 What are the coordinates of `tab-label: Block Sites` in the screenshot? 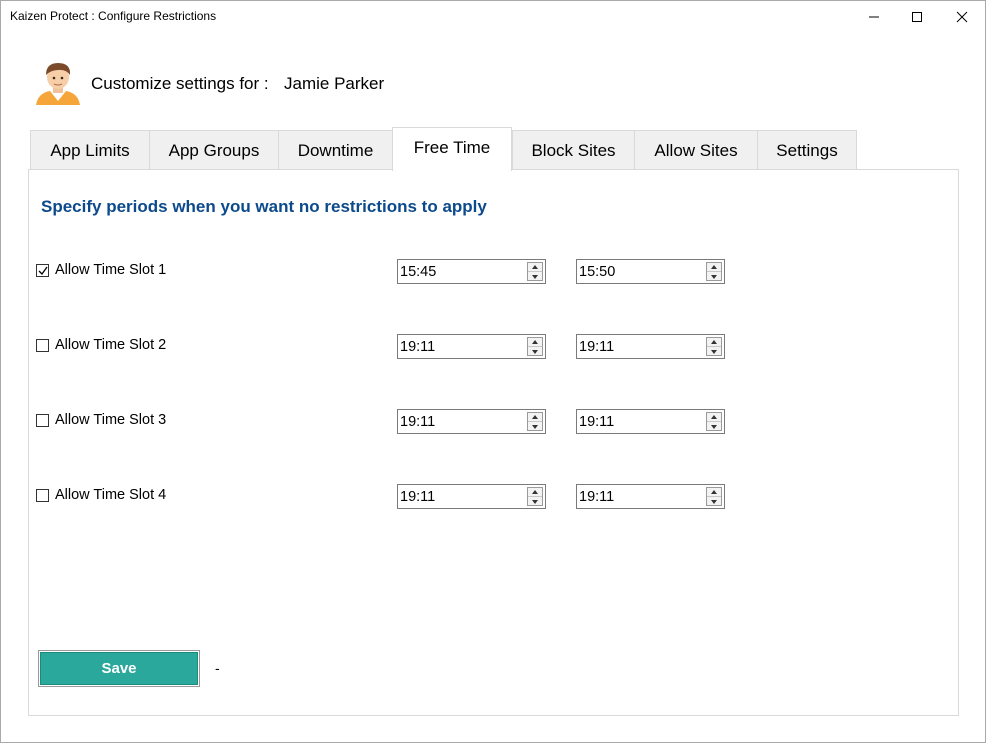 It's located at (573, 150).